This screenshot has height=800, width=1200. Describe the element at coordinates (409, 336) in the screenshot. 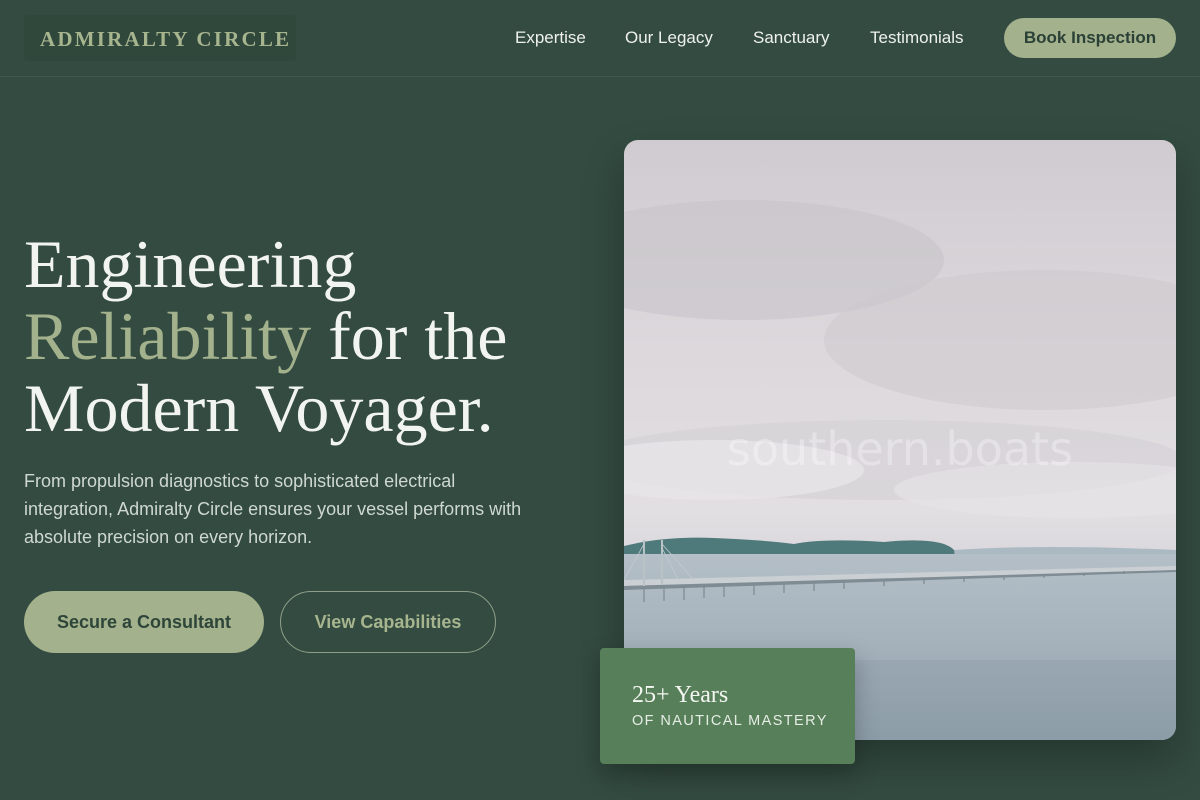

I see `hero-heading-line2: for the` at that location.